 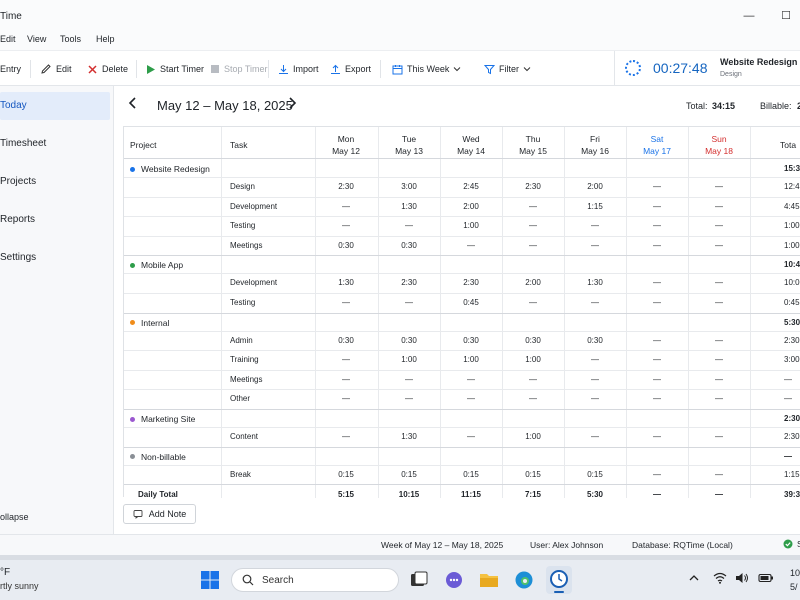 I want to click on start-timer-button: Start Timer, so click(x=175, y=69).